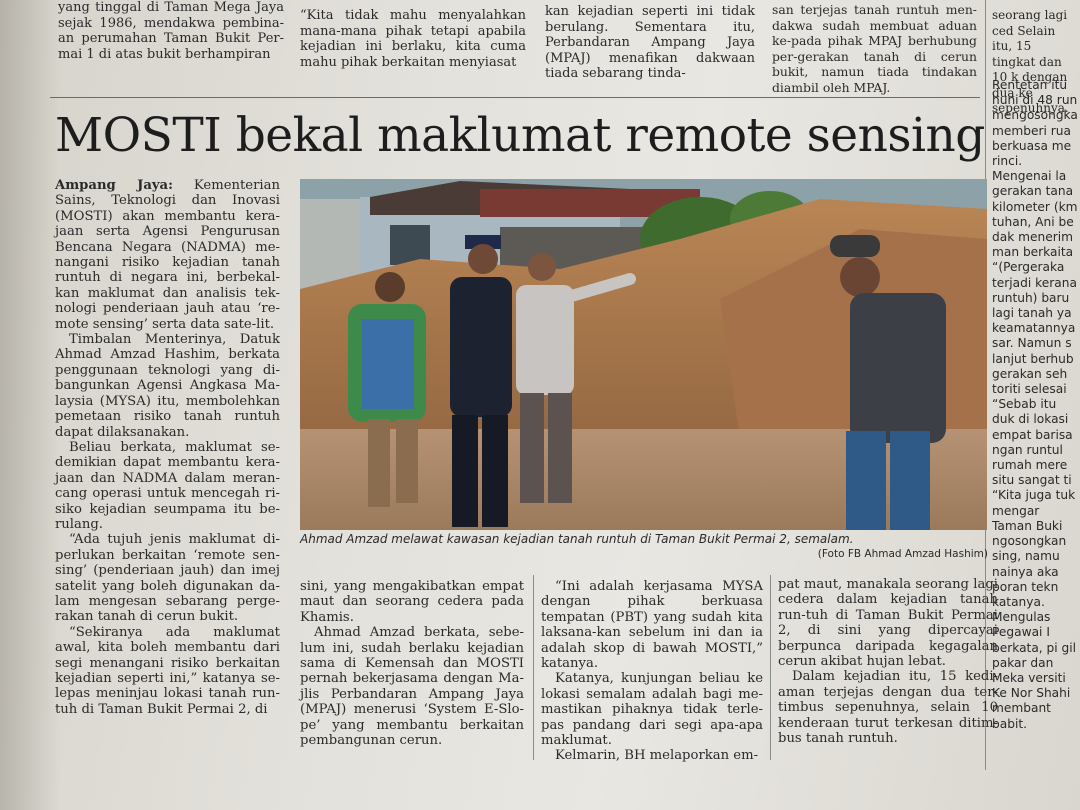 The width and height of the screenshot is (1080, 810). What do you see at coordinates (657, 756) in the screenshot?
I see `paragraph: Kelmarin, BH melaporkan em-` at bounding box center [657, 756].